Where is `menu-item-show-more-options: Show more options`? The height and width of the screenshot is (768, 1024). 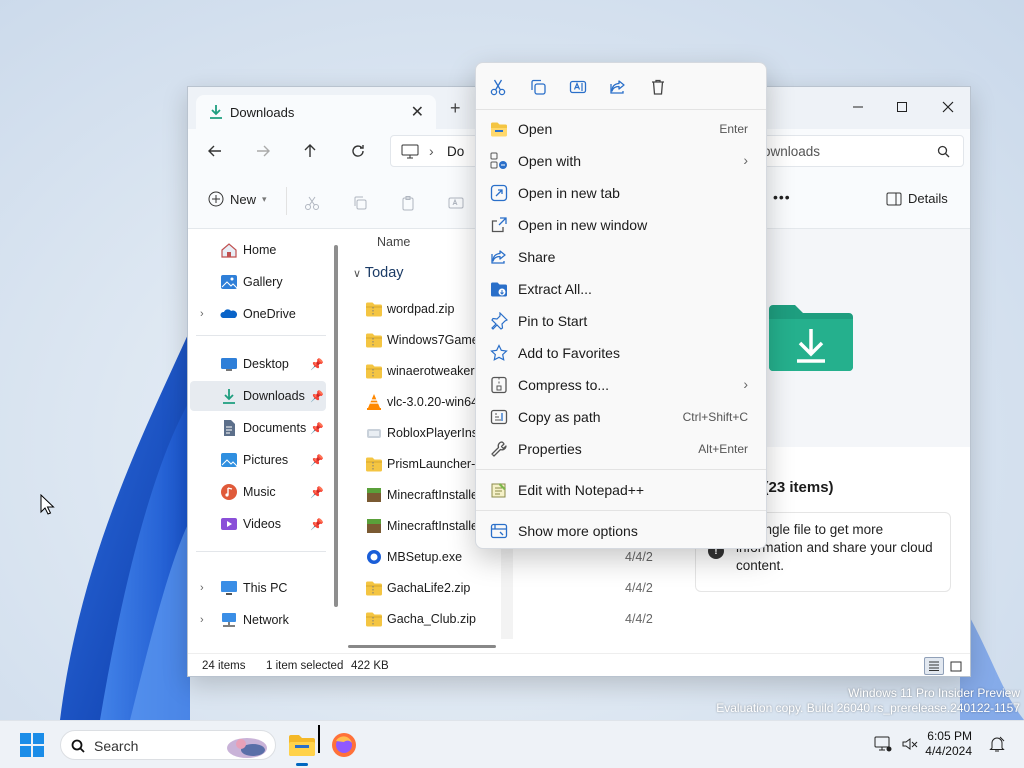
menu-item-show-more-options: Show more options is located at coordinates (621, 531).